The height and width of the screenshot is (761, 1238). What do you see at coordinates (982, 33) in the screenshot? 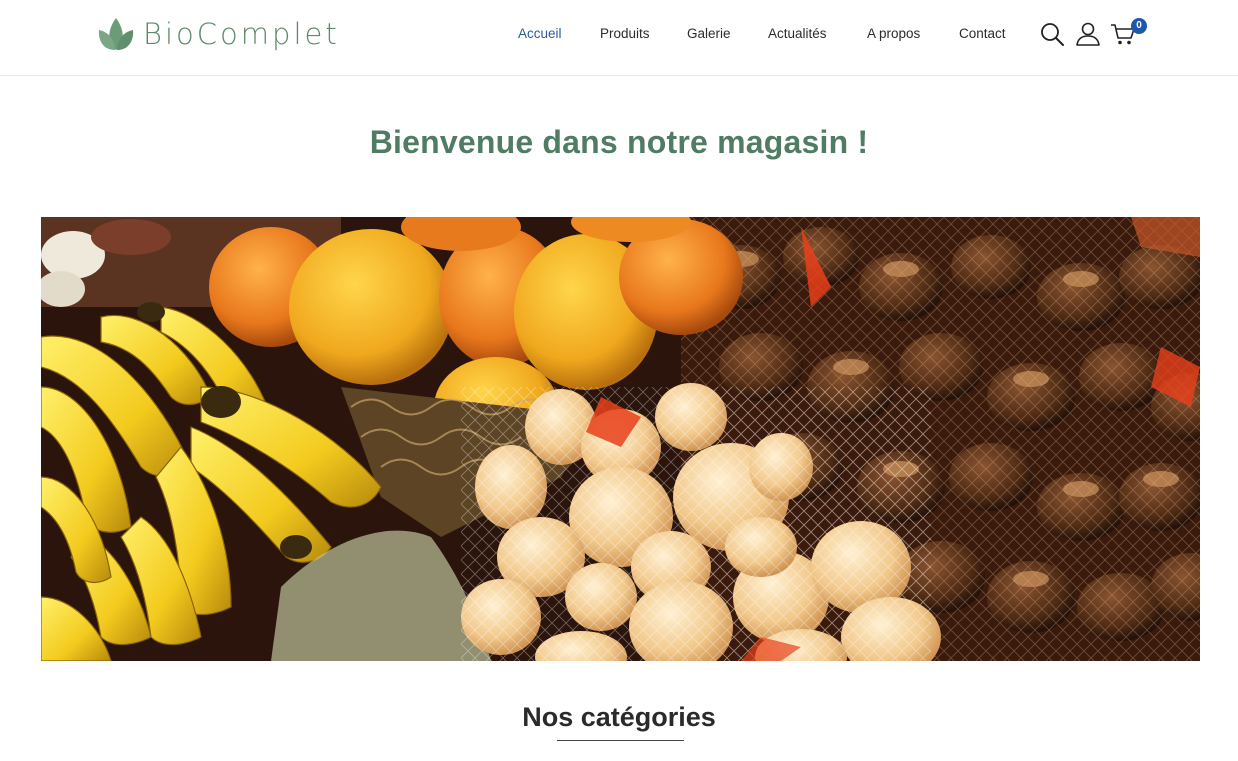
I see `nav-item-contact: Contact` at bounding box center [982, 33].